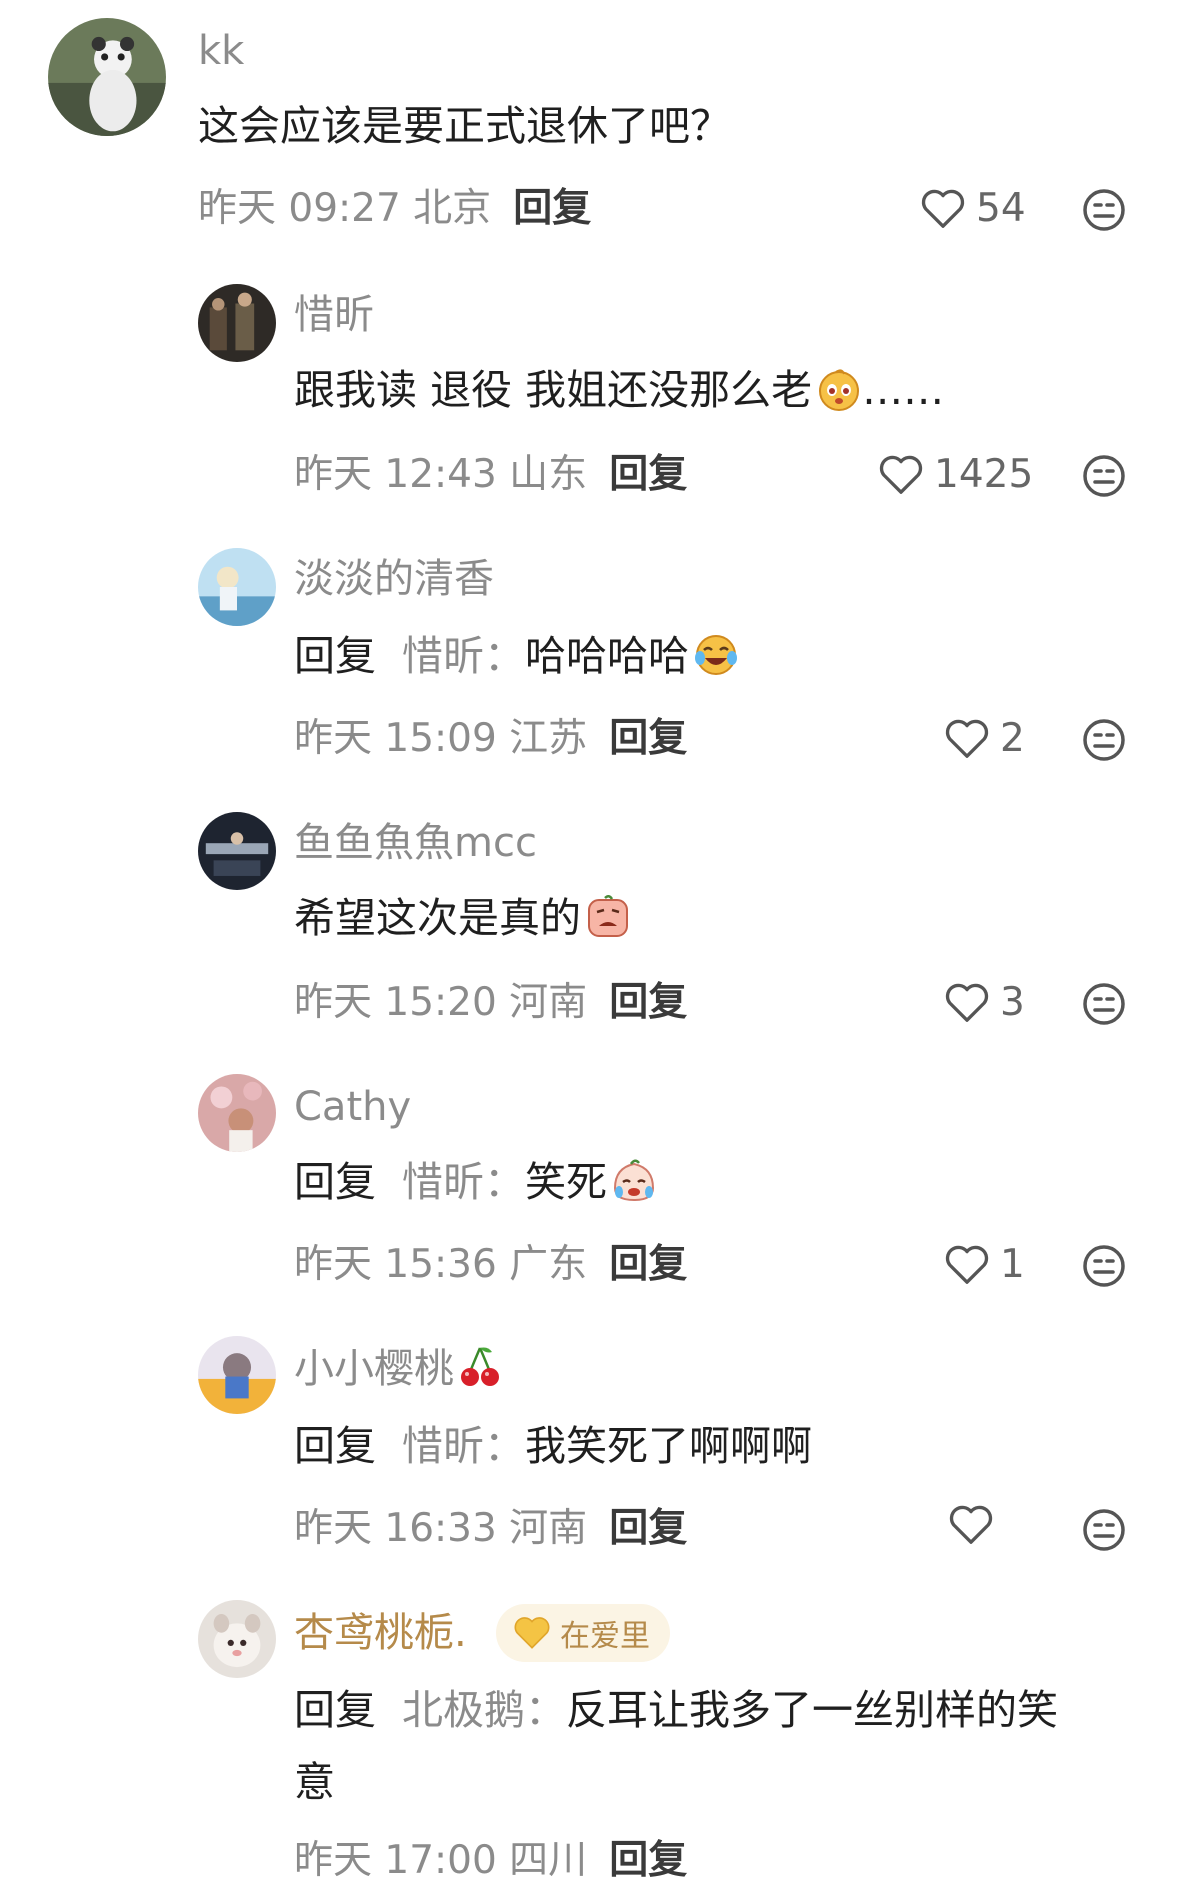 Image resolution: width=1200 pixels, height=1900 pixels. Describe the element at coordinates (839, 386) in the screenshot. I see `blush-emoji-icon` at that location.